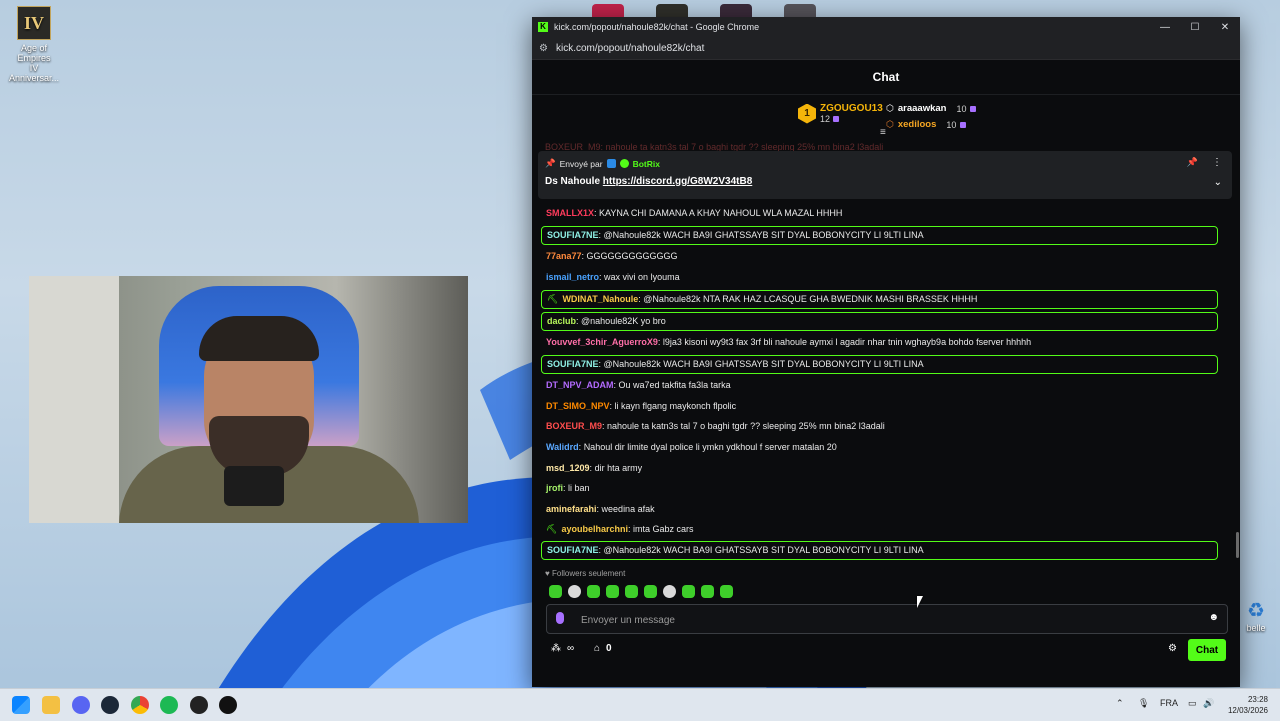  I want to click on leaderboard-second: ⬡ araaawkan 10, so click(931, 108).